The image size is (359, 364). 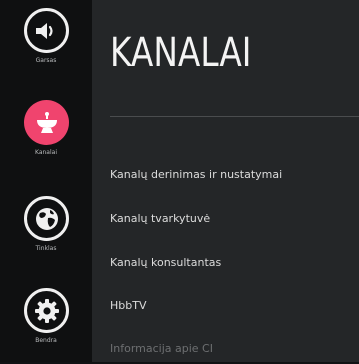 I want to click on sidebar-item-network-circle, so click(x=46, y=218).